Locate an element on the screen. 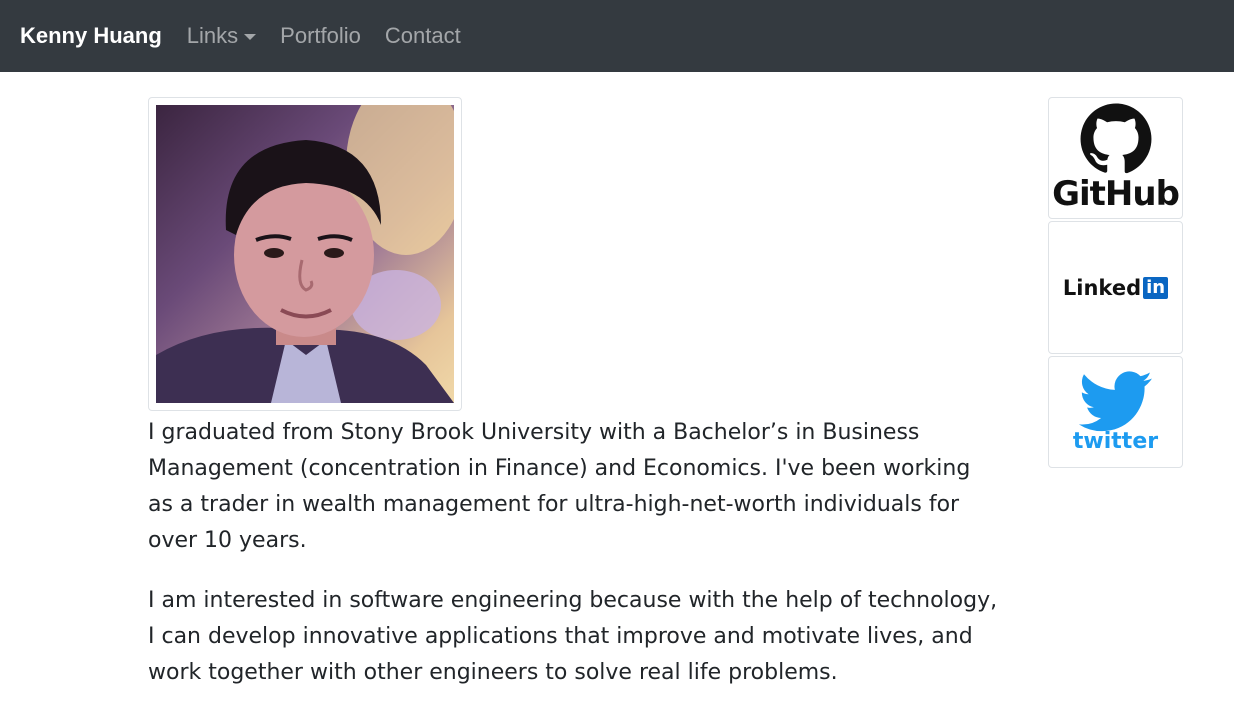 This screenshot has width=1234, height=715. links-dropdown-label: Links is located at coordinates (212, 35).